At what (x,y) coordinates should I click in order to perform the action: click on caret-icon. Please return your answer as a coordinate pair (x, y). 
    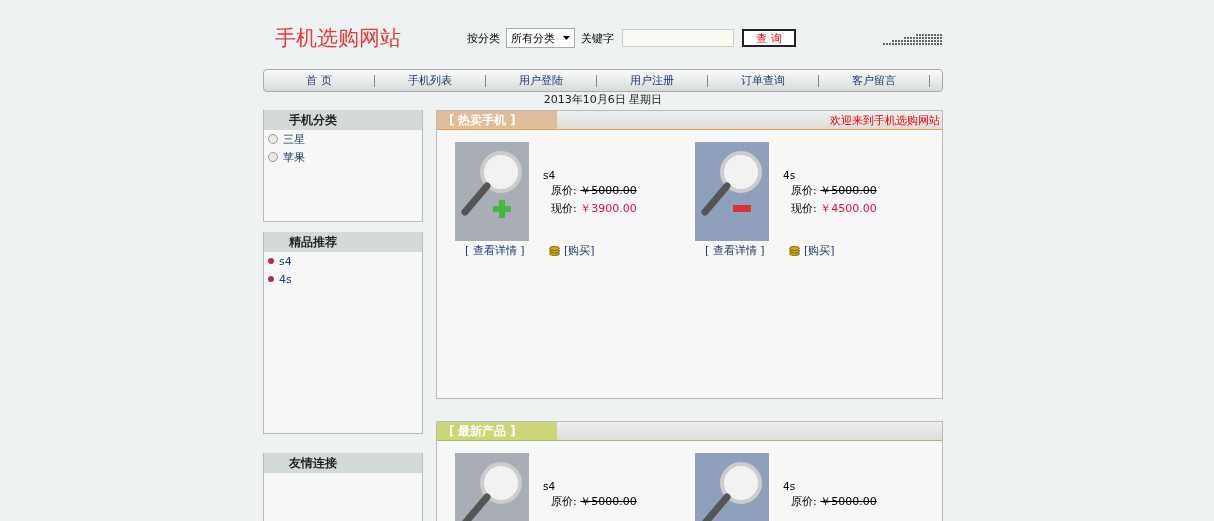
    Looking at the image, I should click on (566, 38).